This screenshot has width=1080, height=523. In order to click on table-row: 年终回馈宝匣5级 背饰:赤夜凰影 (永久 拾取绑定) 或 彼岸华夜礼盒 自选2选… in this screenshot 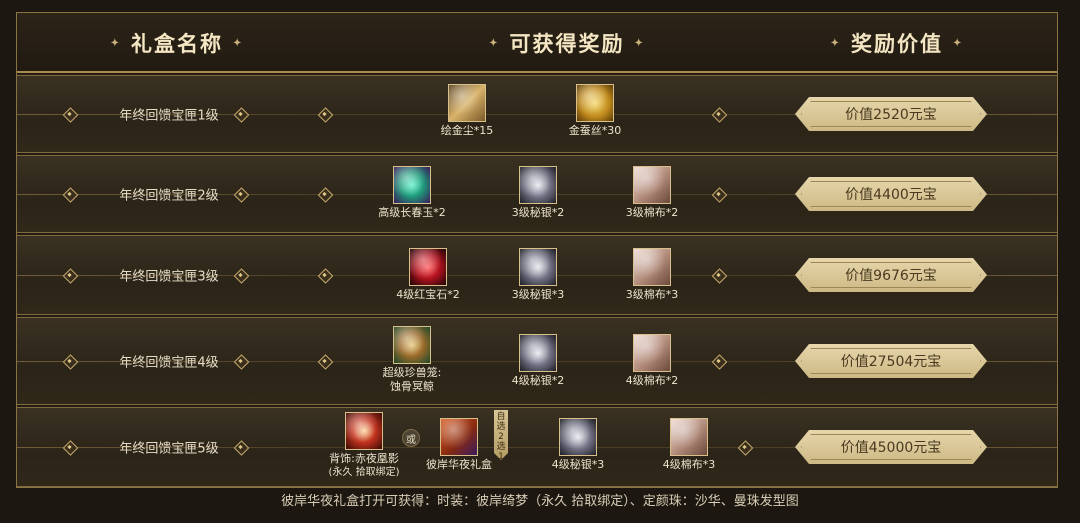, I will do `click(537, 447)`.